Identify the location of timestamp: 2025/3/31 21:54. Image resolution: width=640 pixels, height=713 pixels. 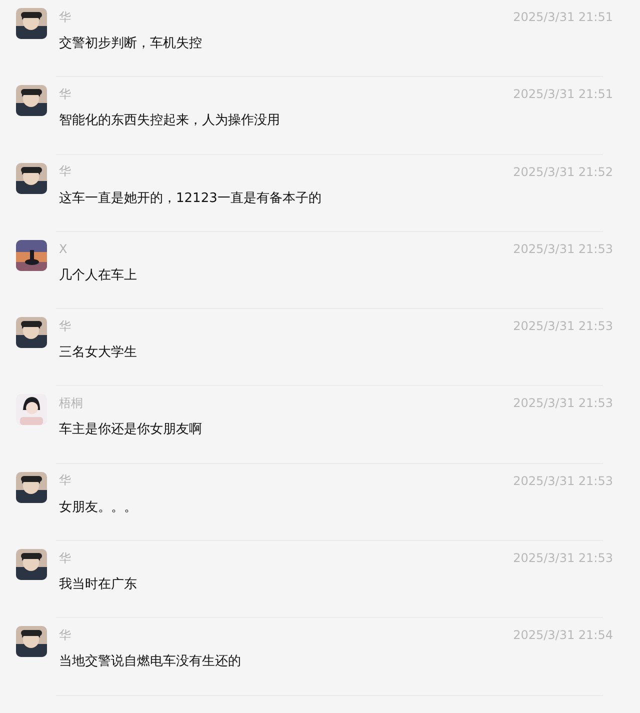
(563, 635).